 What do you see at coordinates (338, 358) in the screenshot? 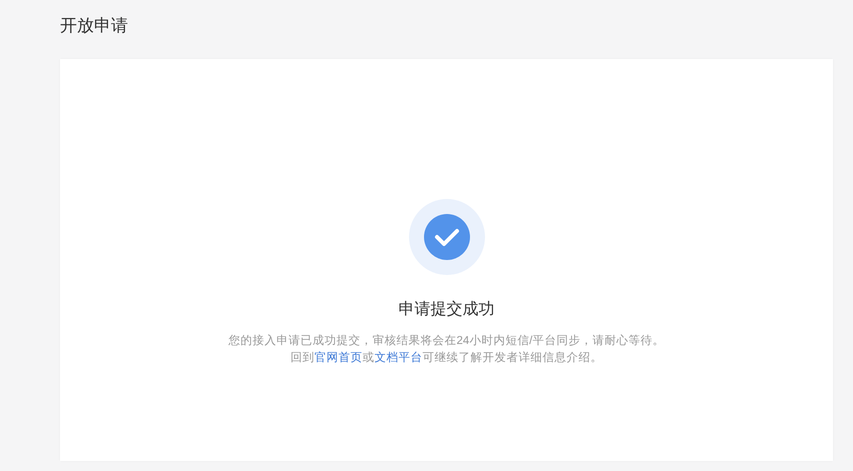
I see `link: 官网首页` at bounding box center [338, 358].